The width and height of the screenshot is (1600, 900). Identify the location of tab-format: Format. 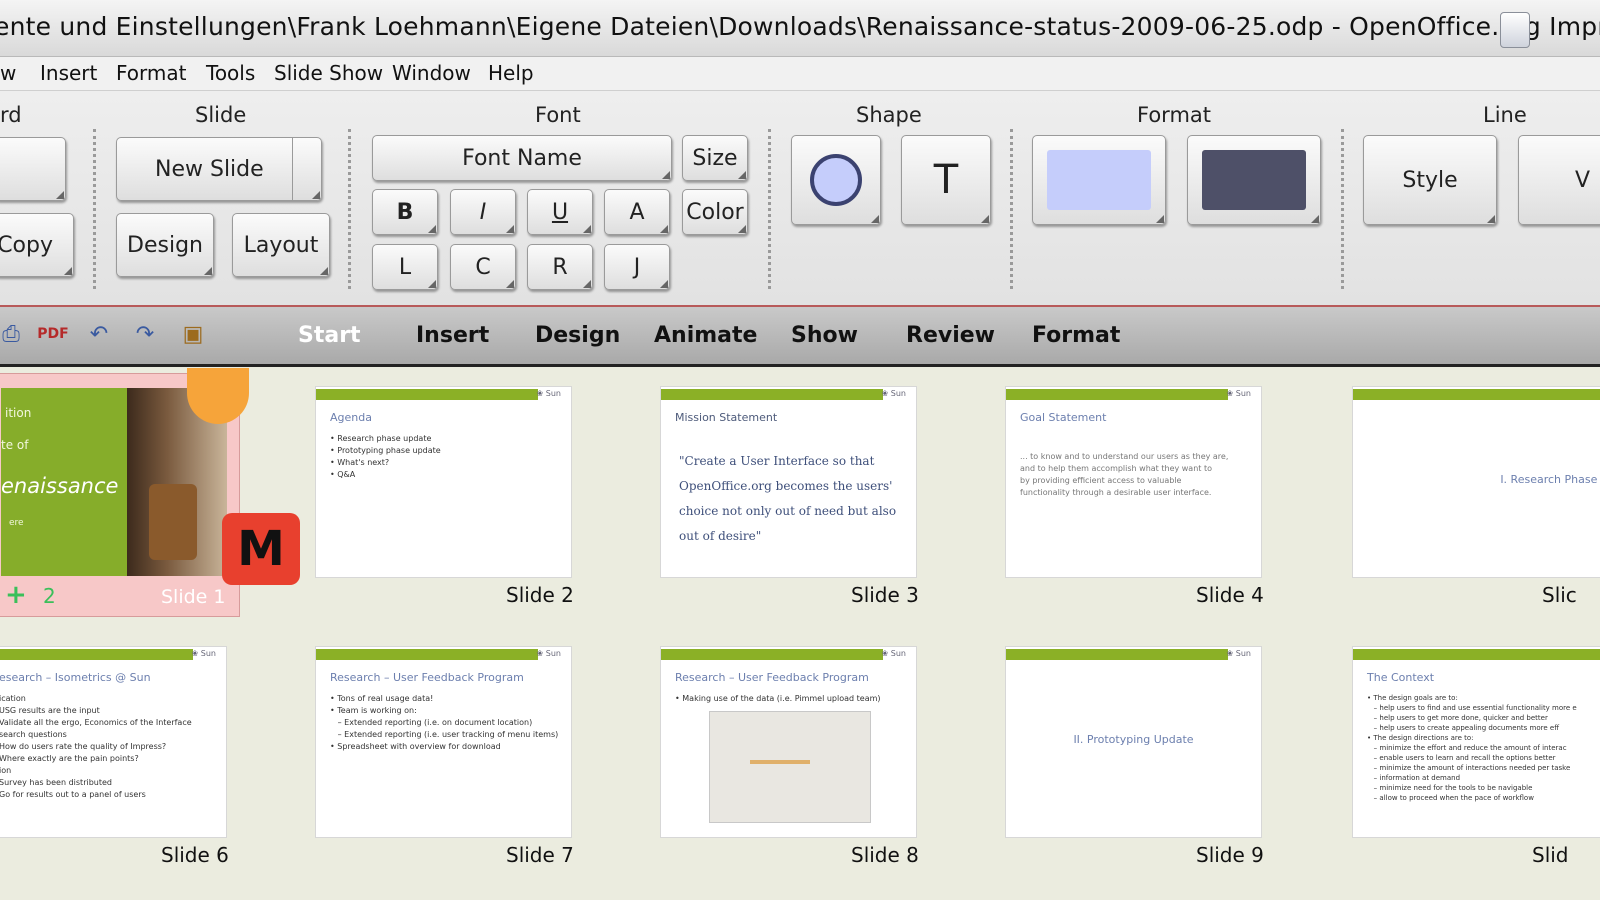
(1076, 335).